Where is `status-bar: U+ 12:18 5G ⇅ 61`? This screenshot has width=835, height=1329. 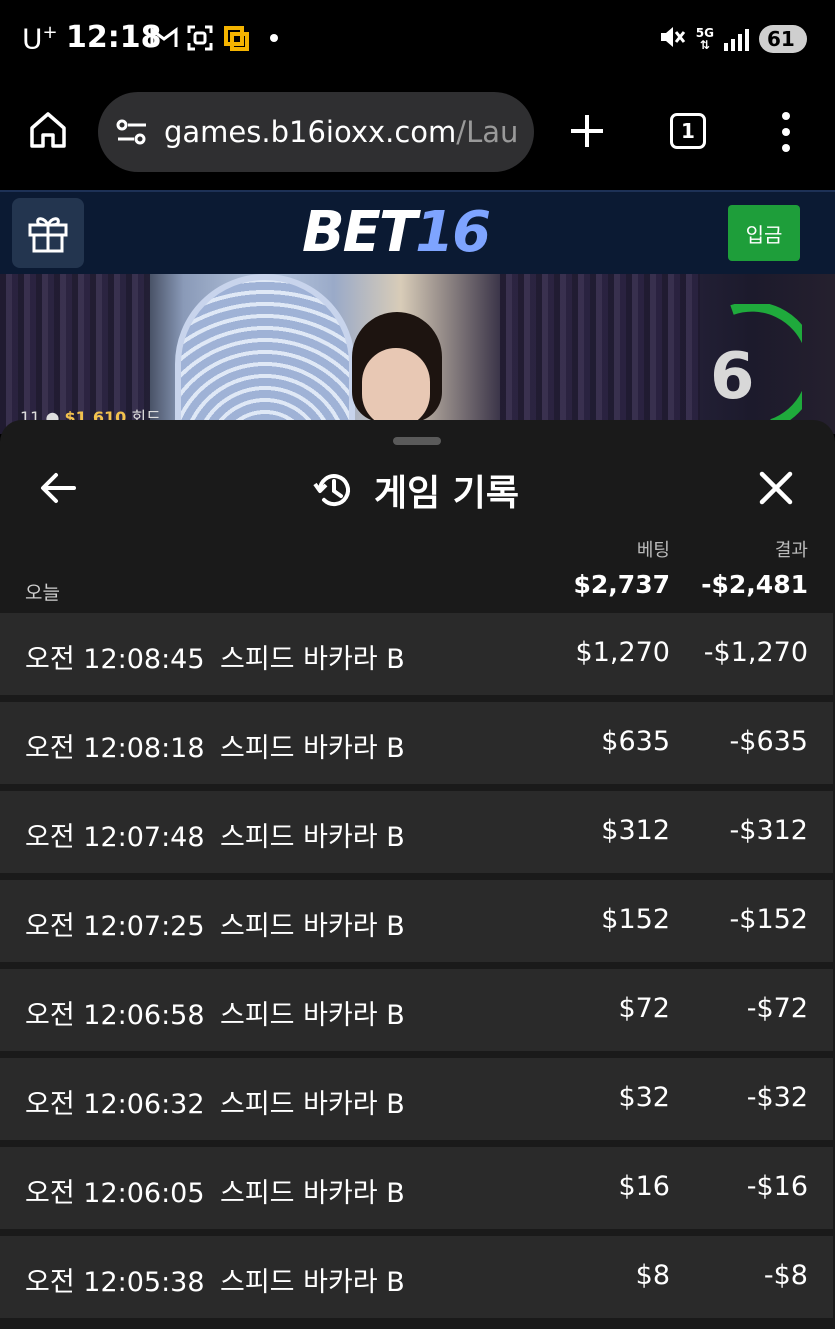
status-bar: U+ 12:18 5G ⇅ 61 is located at coordinates (417, 40).